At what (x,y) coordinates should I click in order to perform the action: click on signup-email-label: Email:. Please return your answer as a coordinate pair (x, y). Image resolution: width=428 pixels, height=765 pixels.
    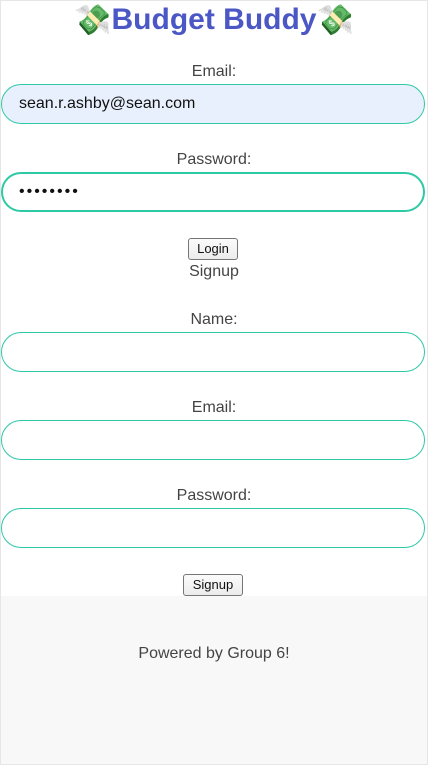
    Looking at the image, I should click on (214, 407).